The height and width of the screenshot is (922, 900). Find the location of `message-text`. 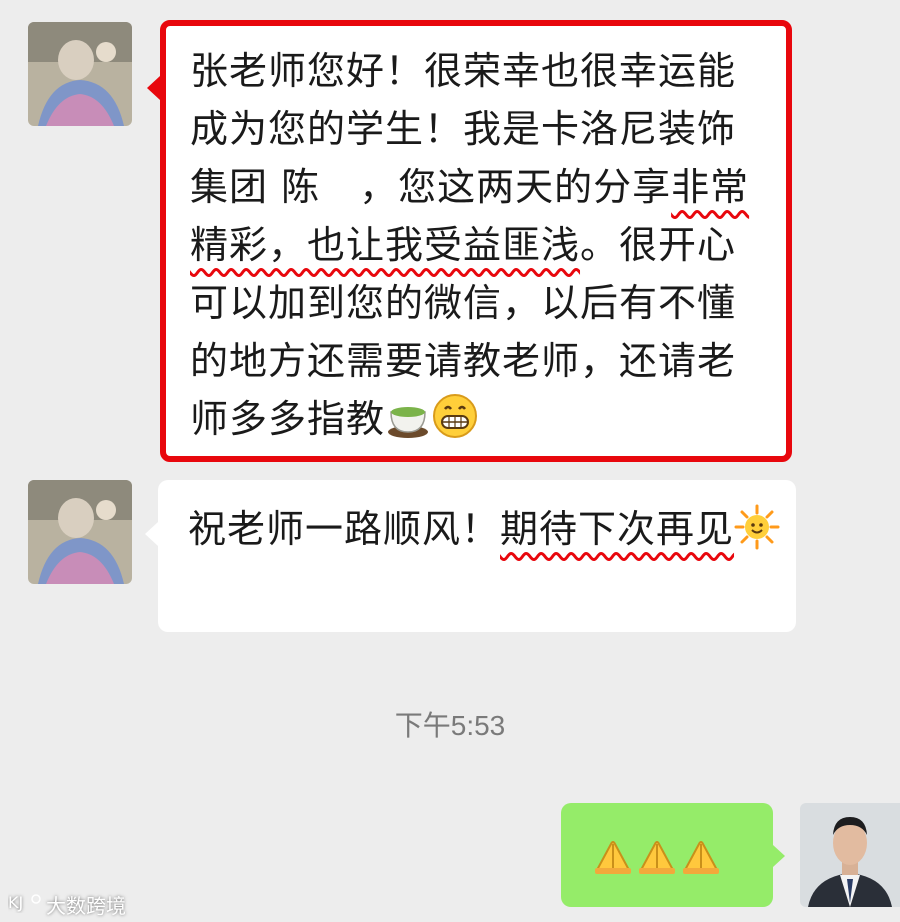

message-text is located at coordinates (657, 860).